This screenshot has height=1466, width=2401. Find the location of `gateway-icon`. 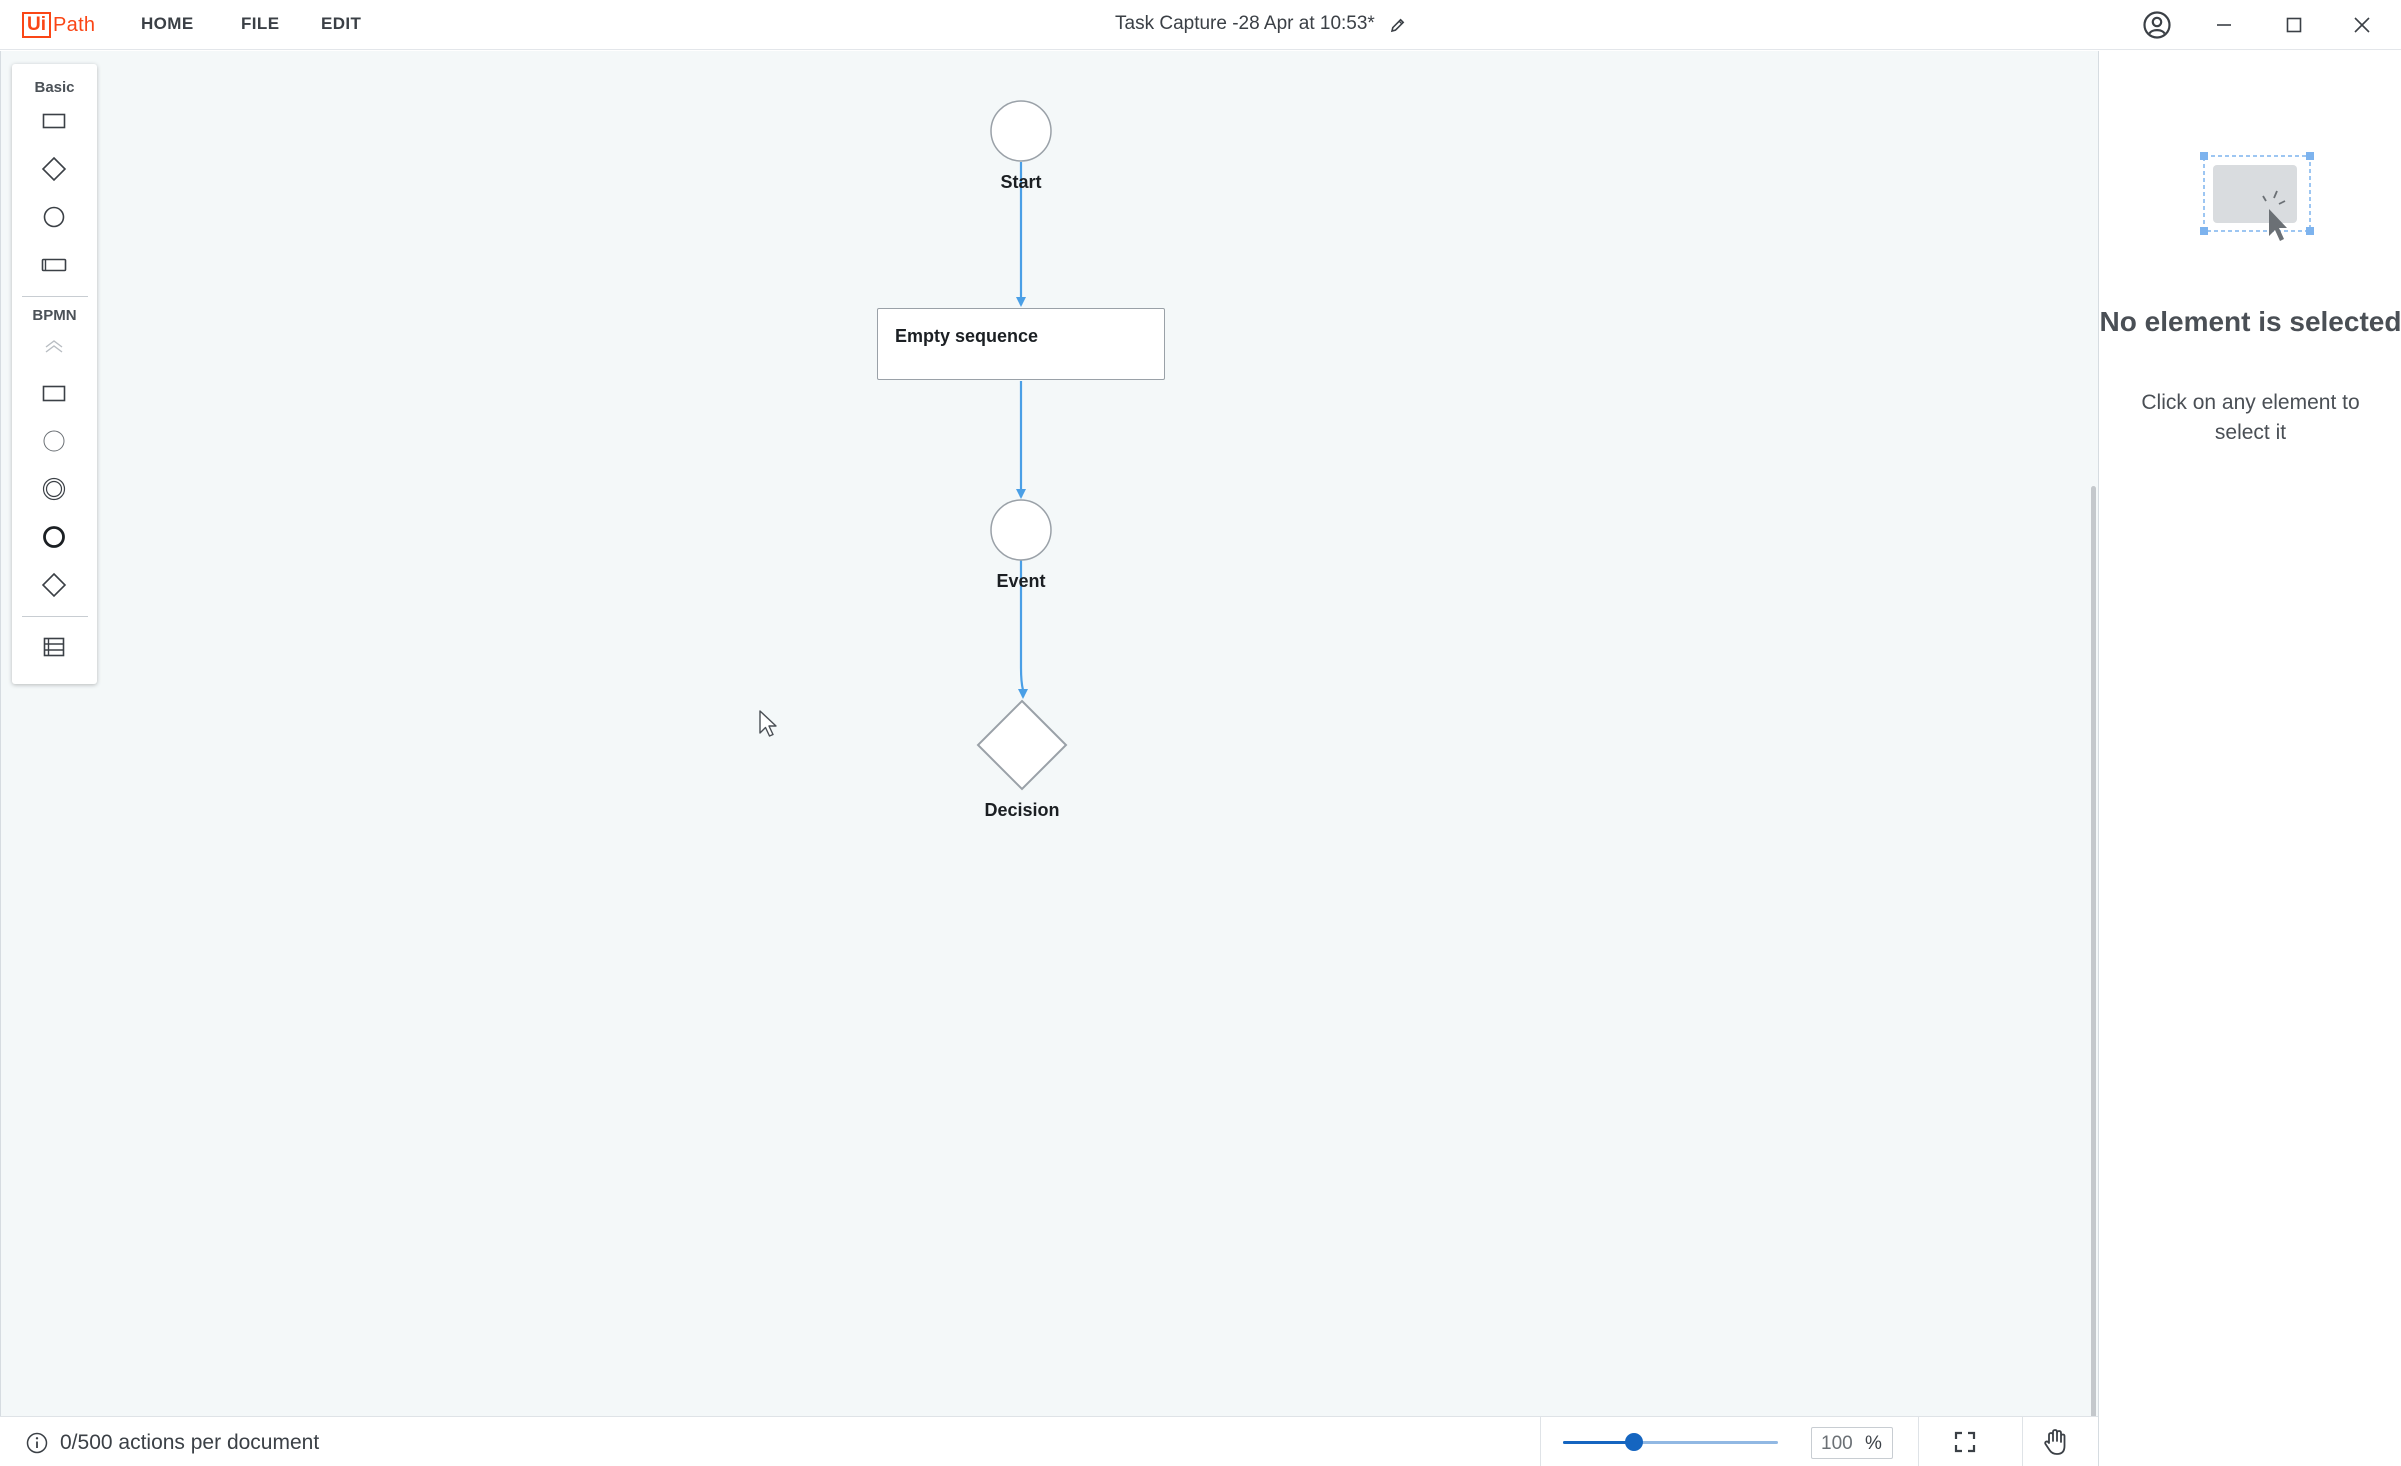

gateway-icon is located at coordinates (66, 587).